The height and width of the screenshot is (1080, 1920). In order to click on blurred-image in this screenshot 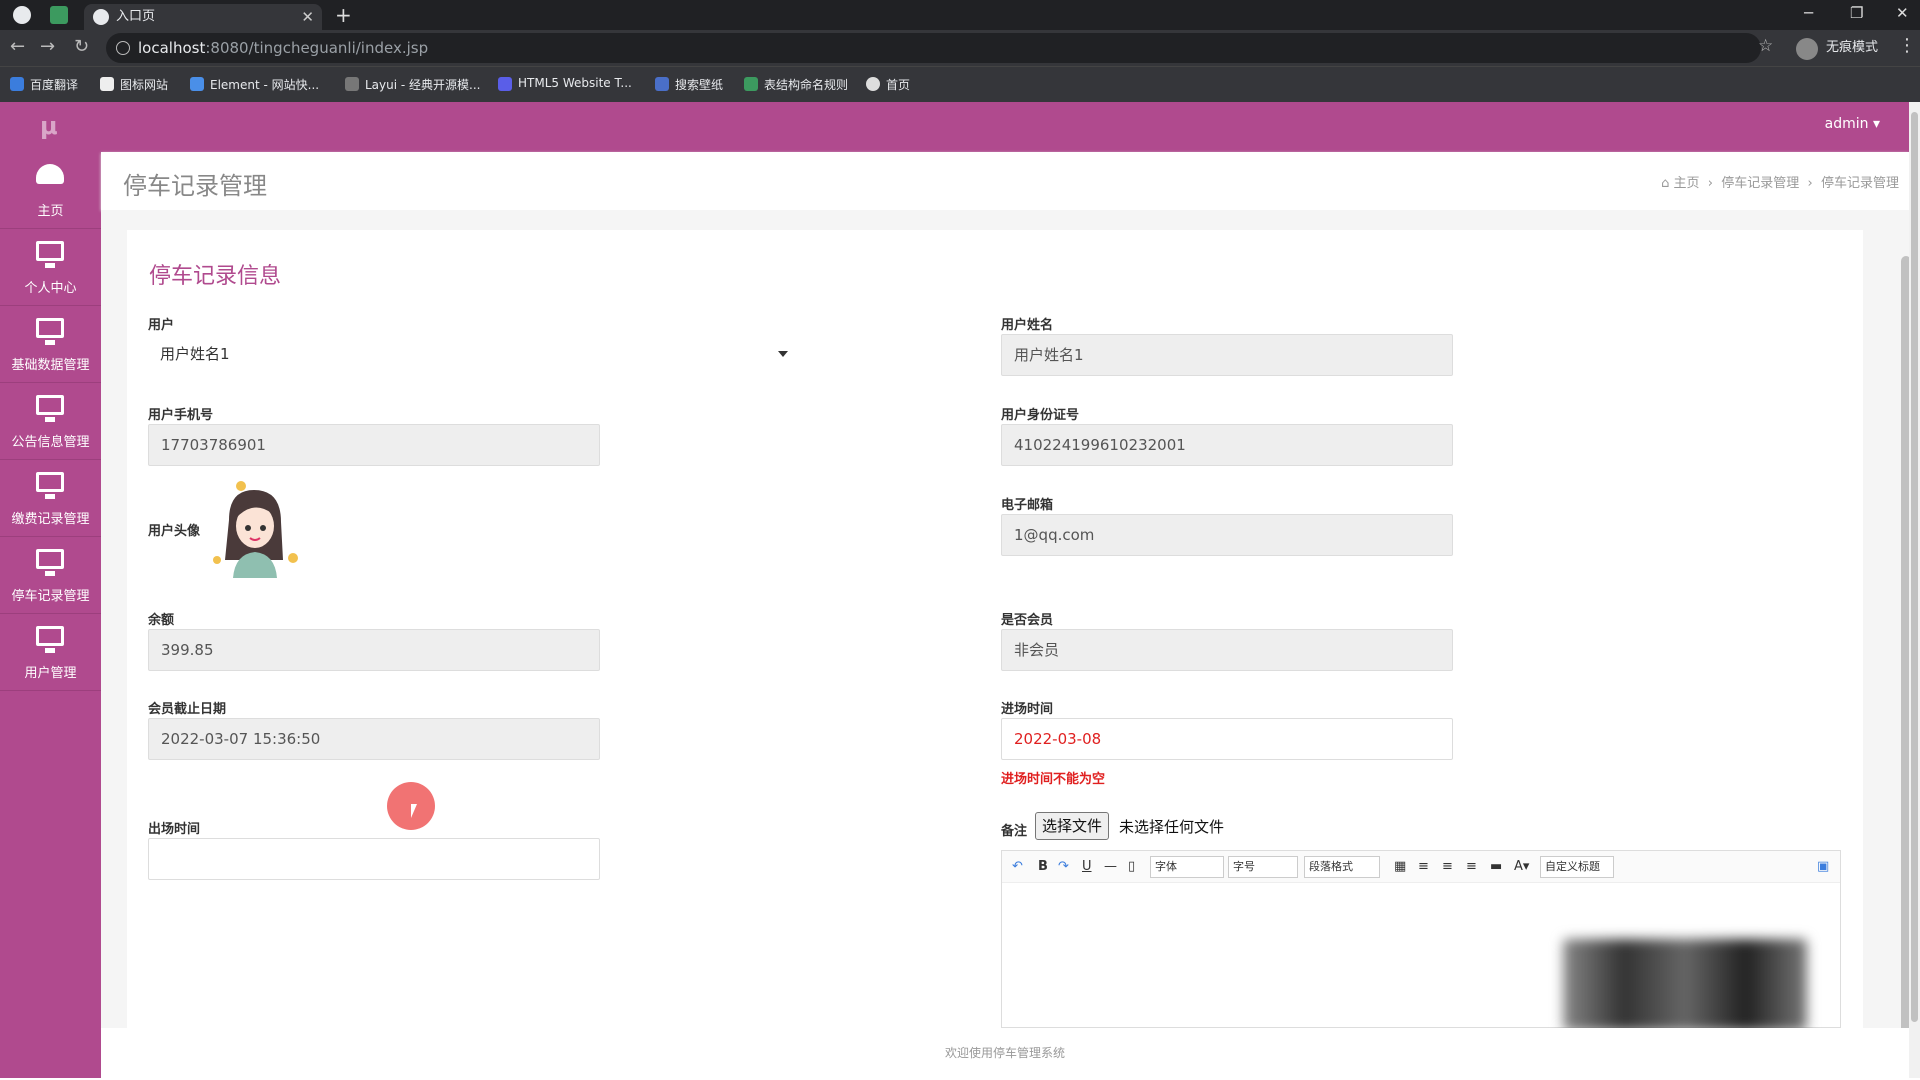, I will do `click(1685, 985)`.